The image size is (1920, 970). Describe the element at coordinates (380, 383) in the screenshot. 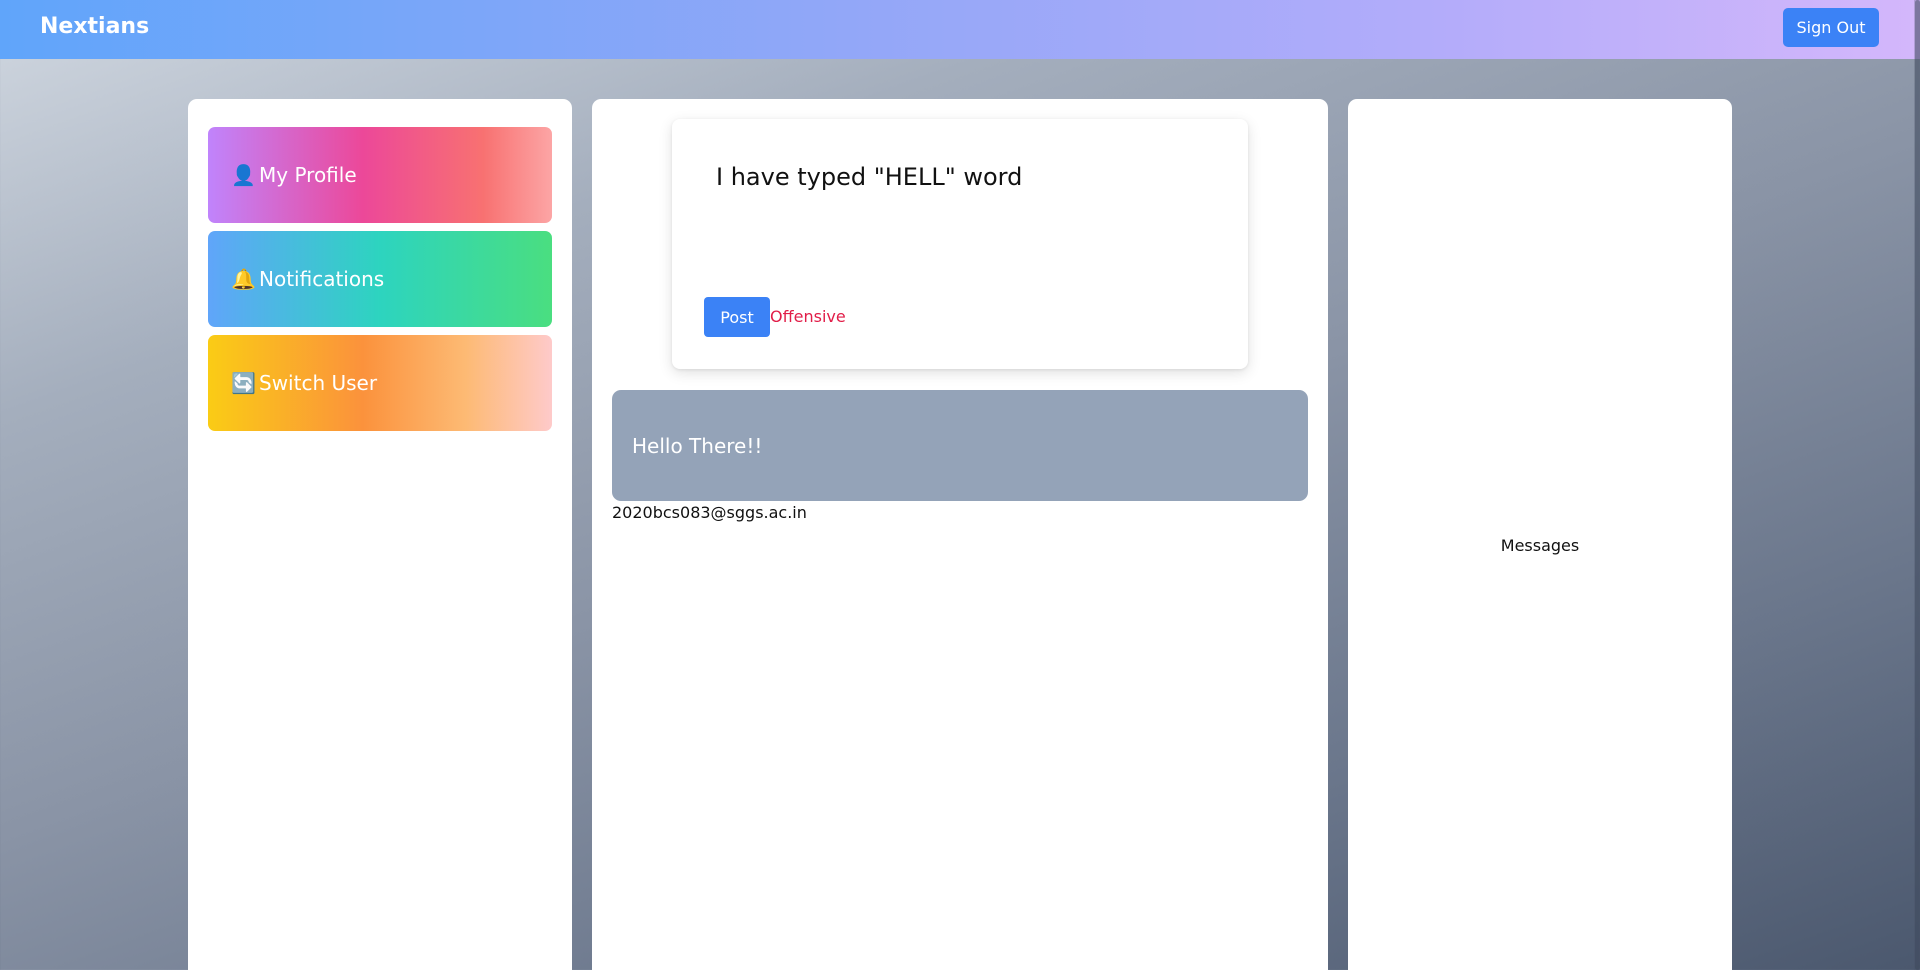

I see `sidebar-item-switch-user: 🔄 Switch User` at that location.